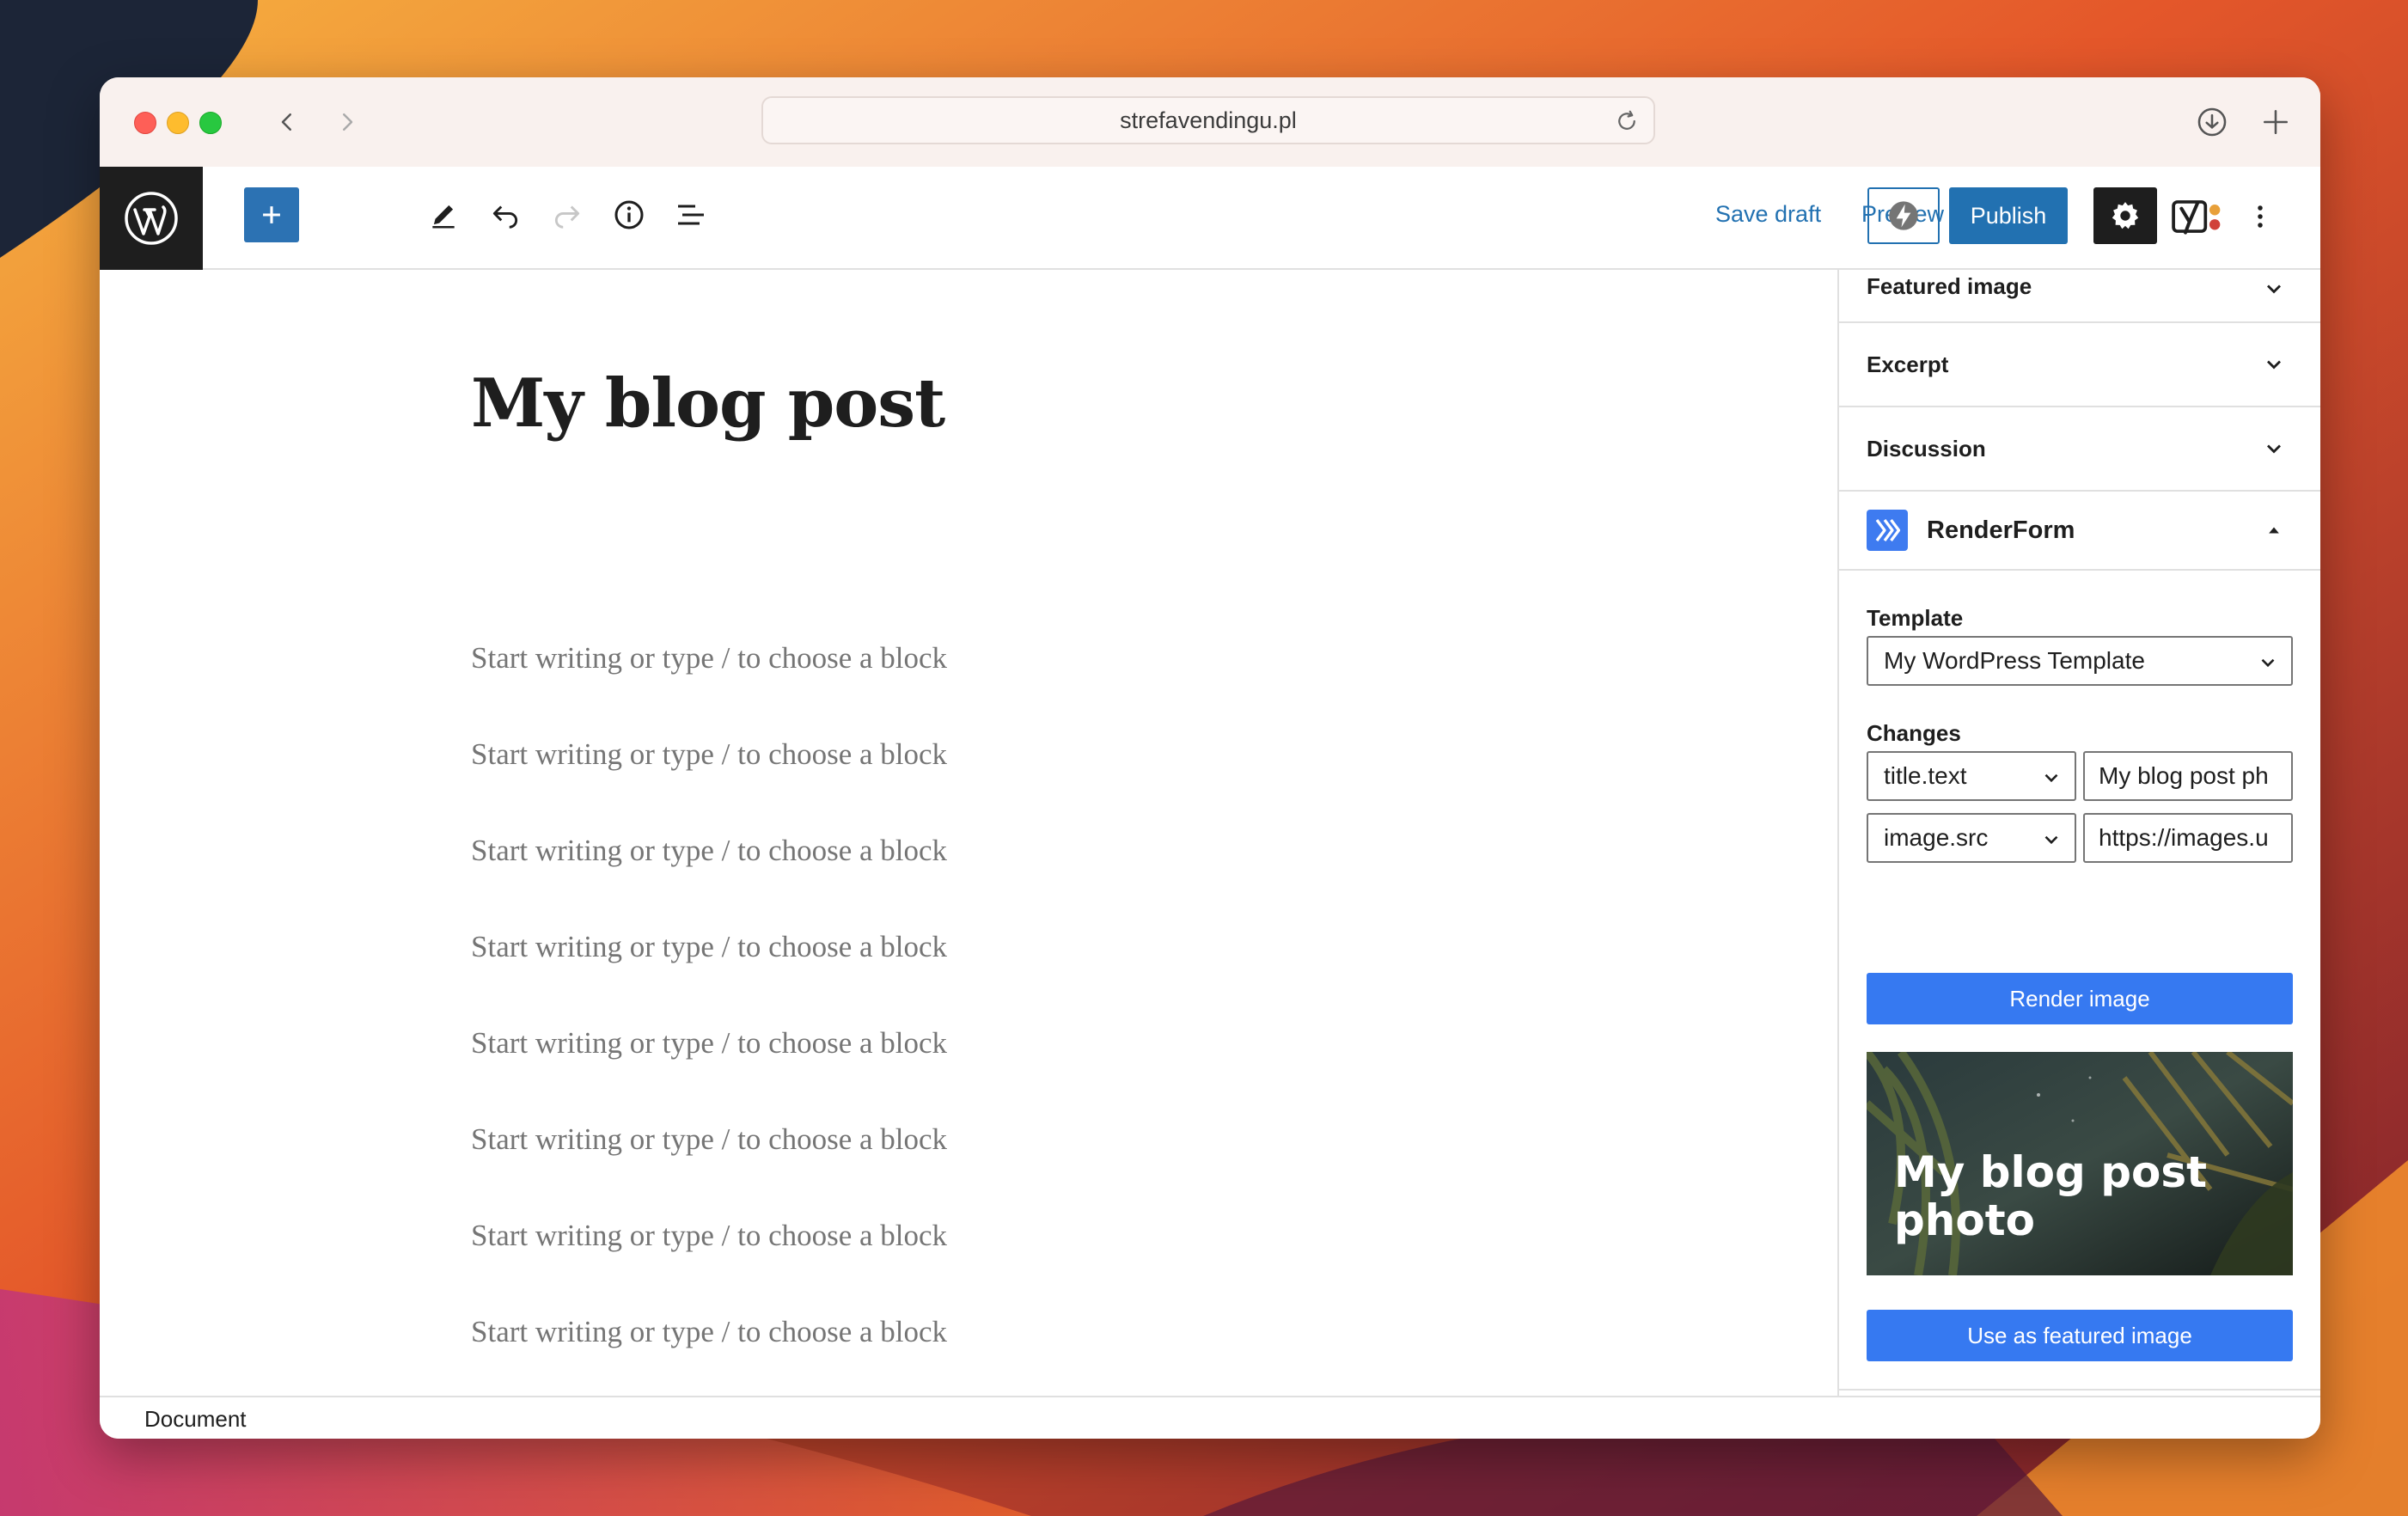  Describe the element at coordinates (1915, 618) in the screenshot. I see `template-label: Template` at that location.